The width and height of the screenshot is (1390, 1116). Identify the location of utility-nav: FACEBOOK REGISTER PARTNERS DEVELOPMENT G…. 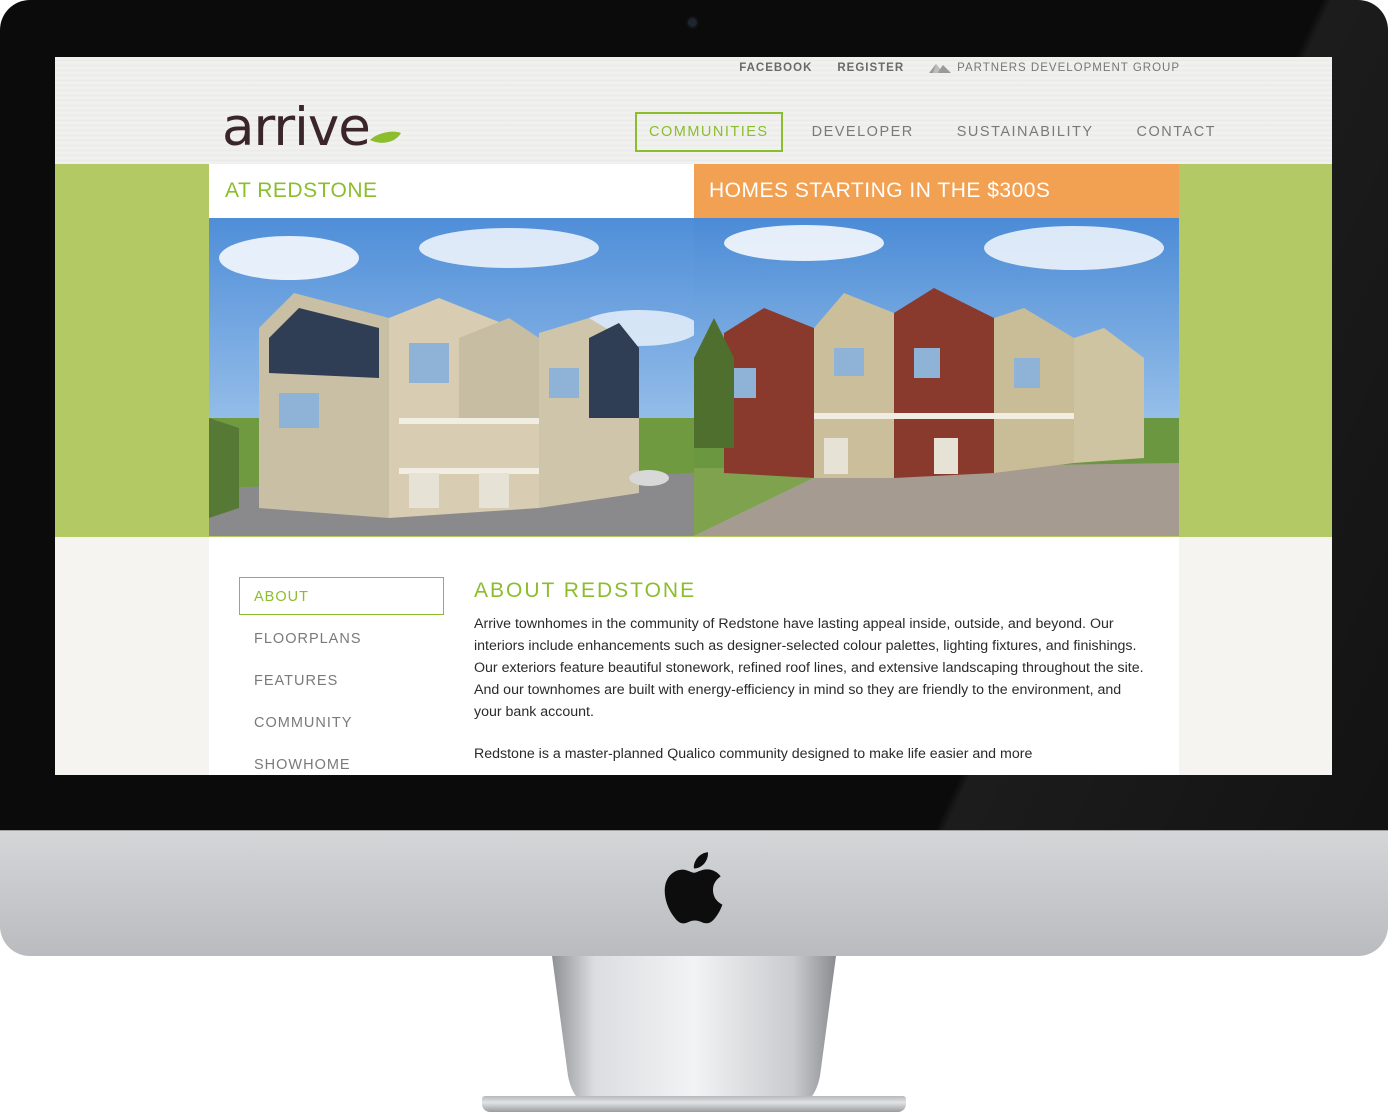
(959, 68).